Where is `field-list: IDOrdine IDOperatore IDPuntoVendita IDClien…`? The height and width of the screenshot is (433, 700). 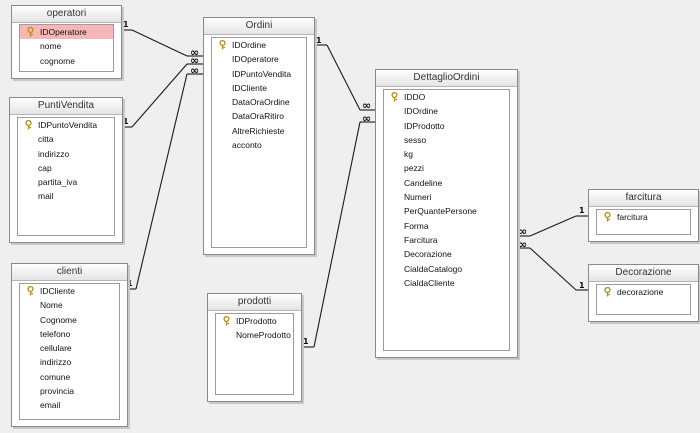 field-list: IDOrdine IDOperatore IDPuntoVendita IDClien… is located at coordinates (259, 142).